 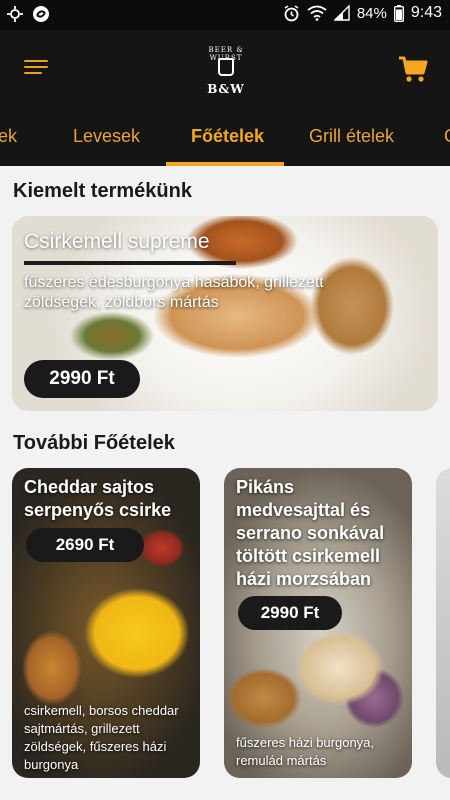 I want to click on cart-button, so click(x=413, y=69).